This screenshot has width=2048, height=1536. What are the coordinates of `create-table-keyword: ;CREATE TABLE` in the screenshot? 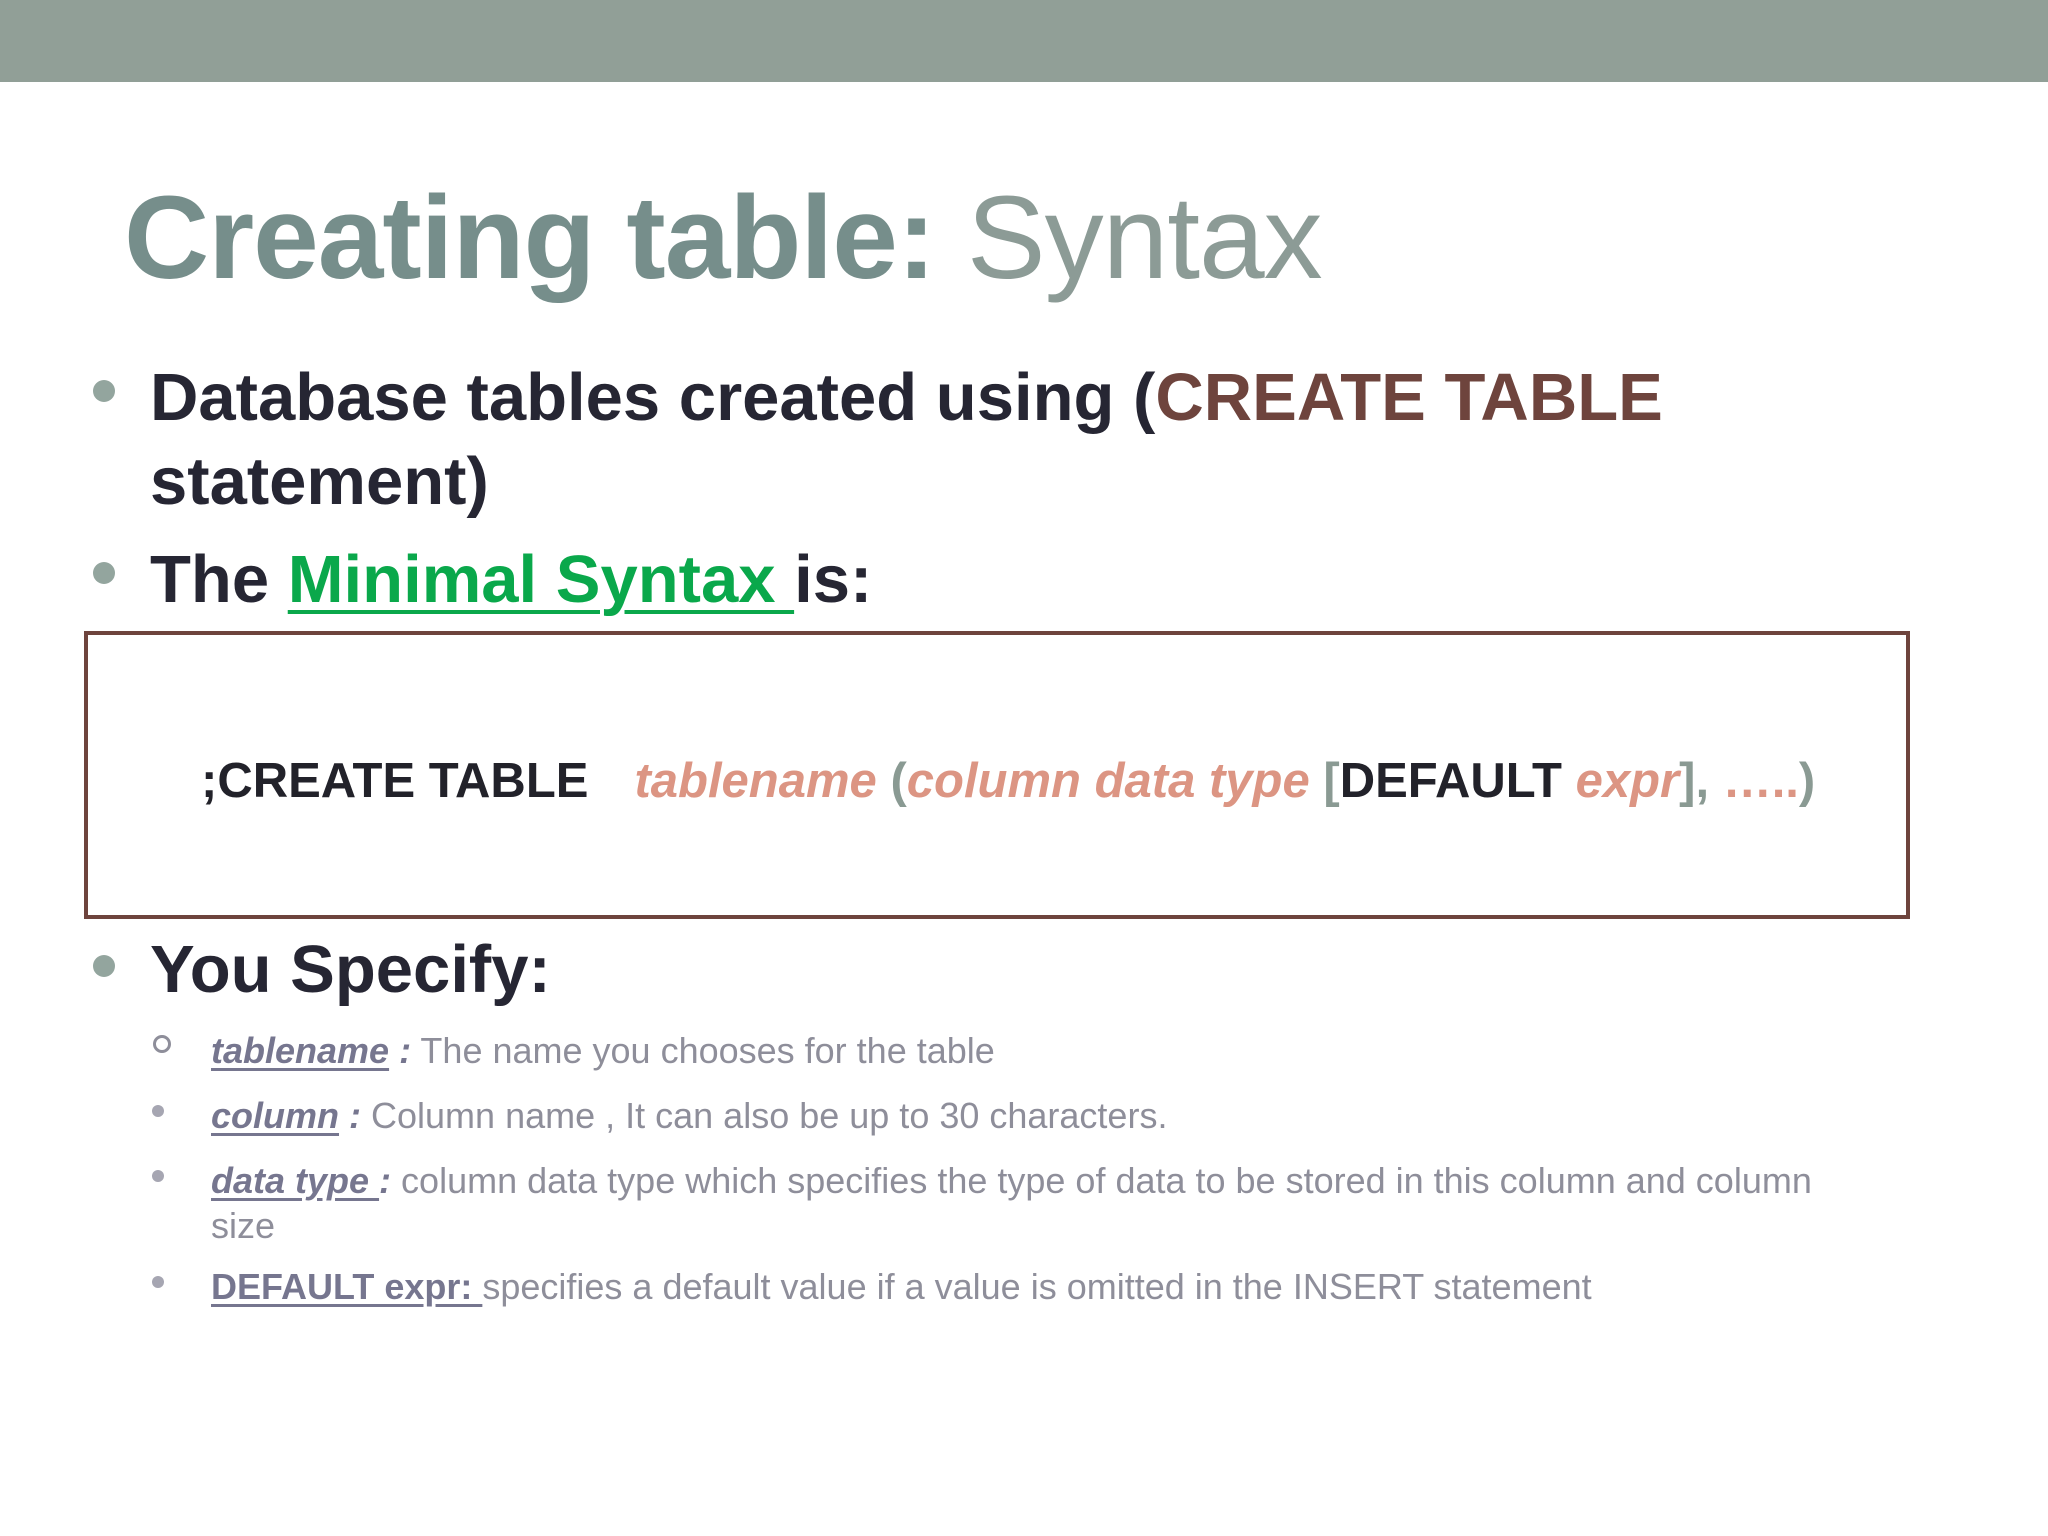 It's located at (395, 781).